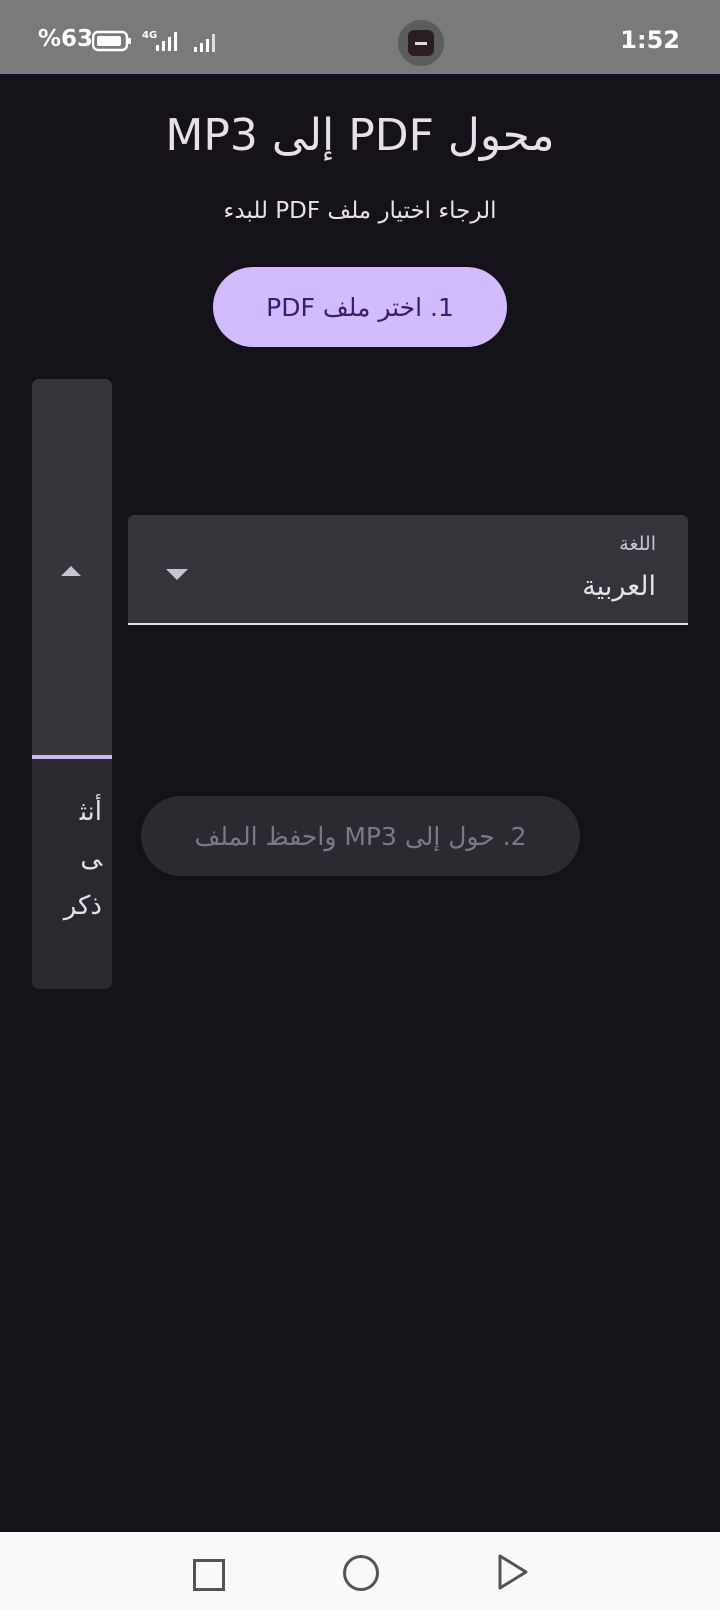 The width and height of the screenshot is (720, 1610). What do you see at coordinates (421, 43) in the screenshot?
I see `screen-recorder-icon` at bounding box center [421, 43].